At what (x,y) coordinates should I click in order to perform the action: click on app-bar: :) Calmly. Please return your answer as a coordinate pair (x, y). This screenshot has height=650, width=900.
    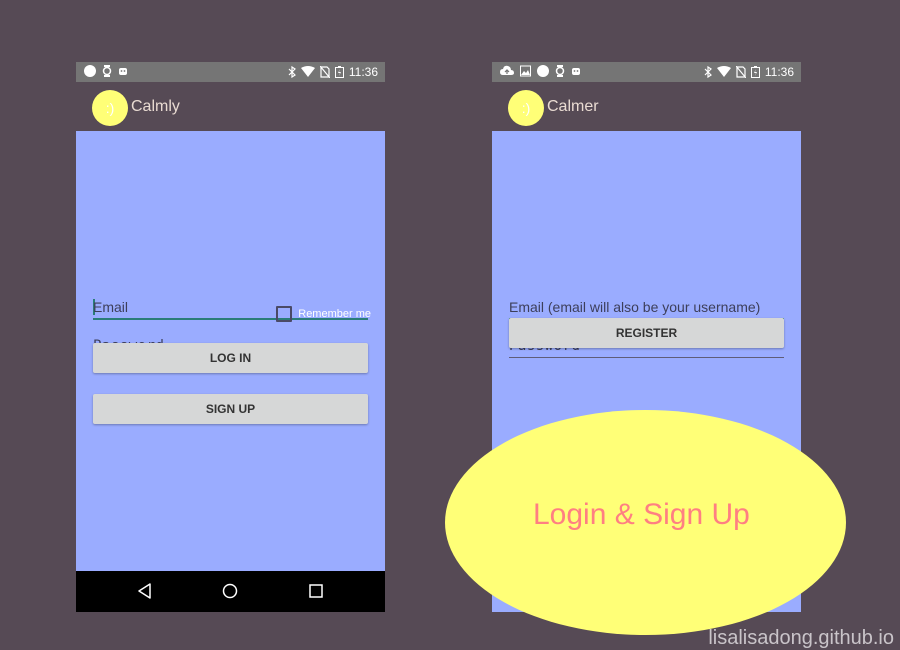
    Looking at the image, I should click on (230, 106).